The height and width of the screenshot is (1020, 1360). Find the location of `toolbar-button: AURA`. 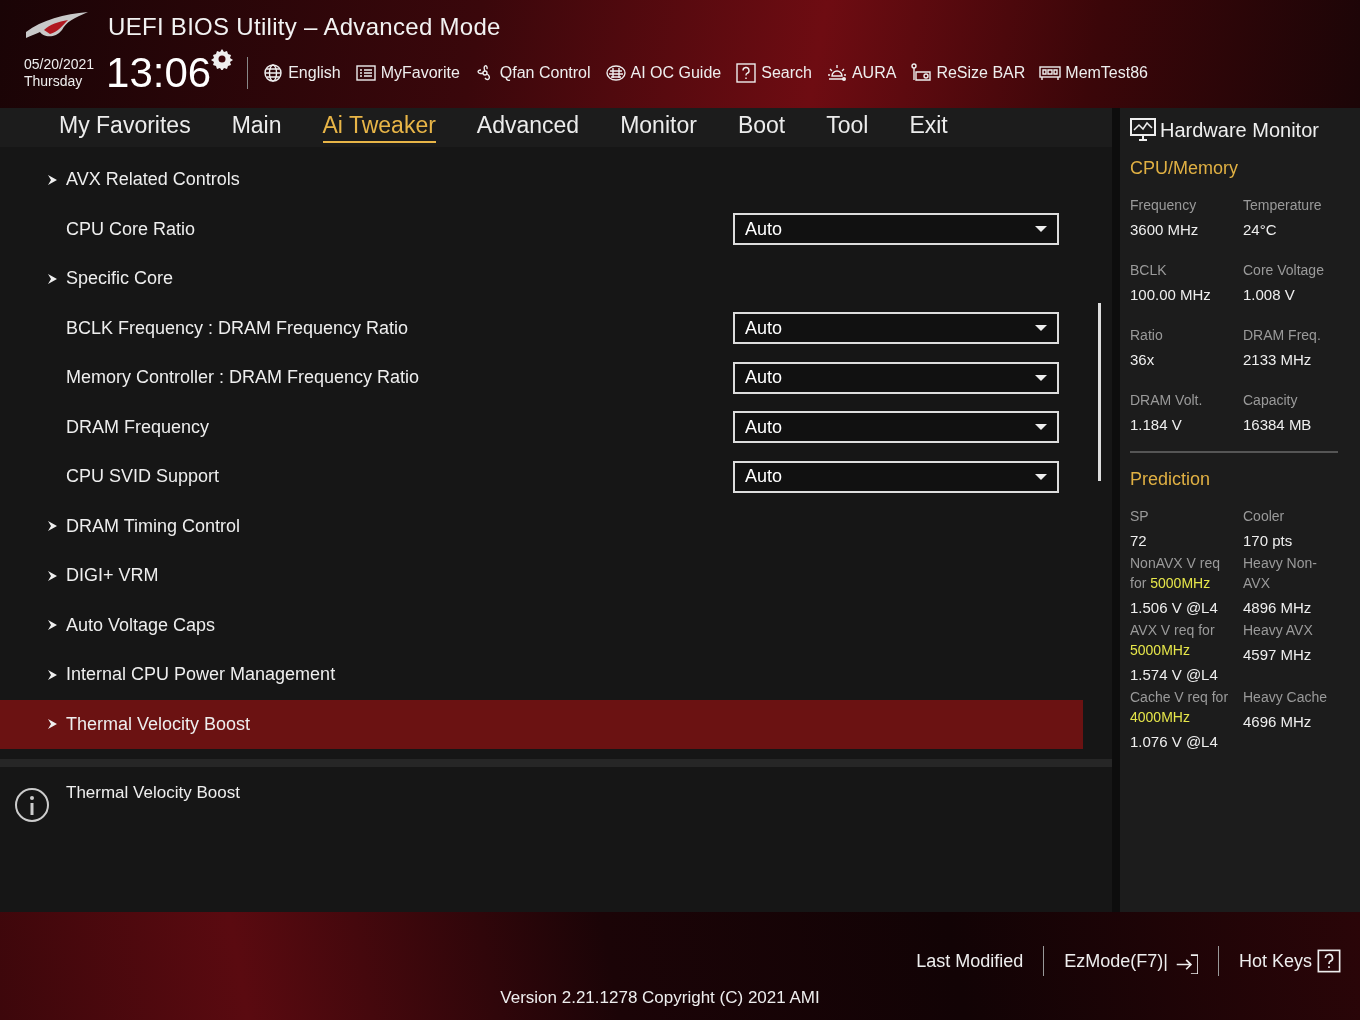

toolbar-button: AURA is located at coordinates (861, 73).